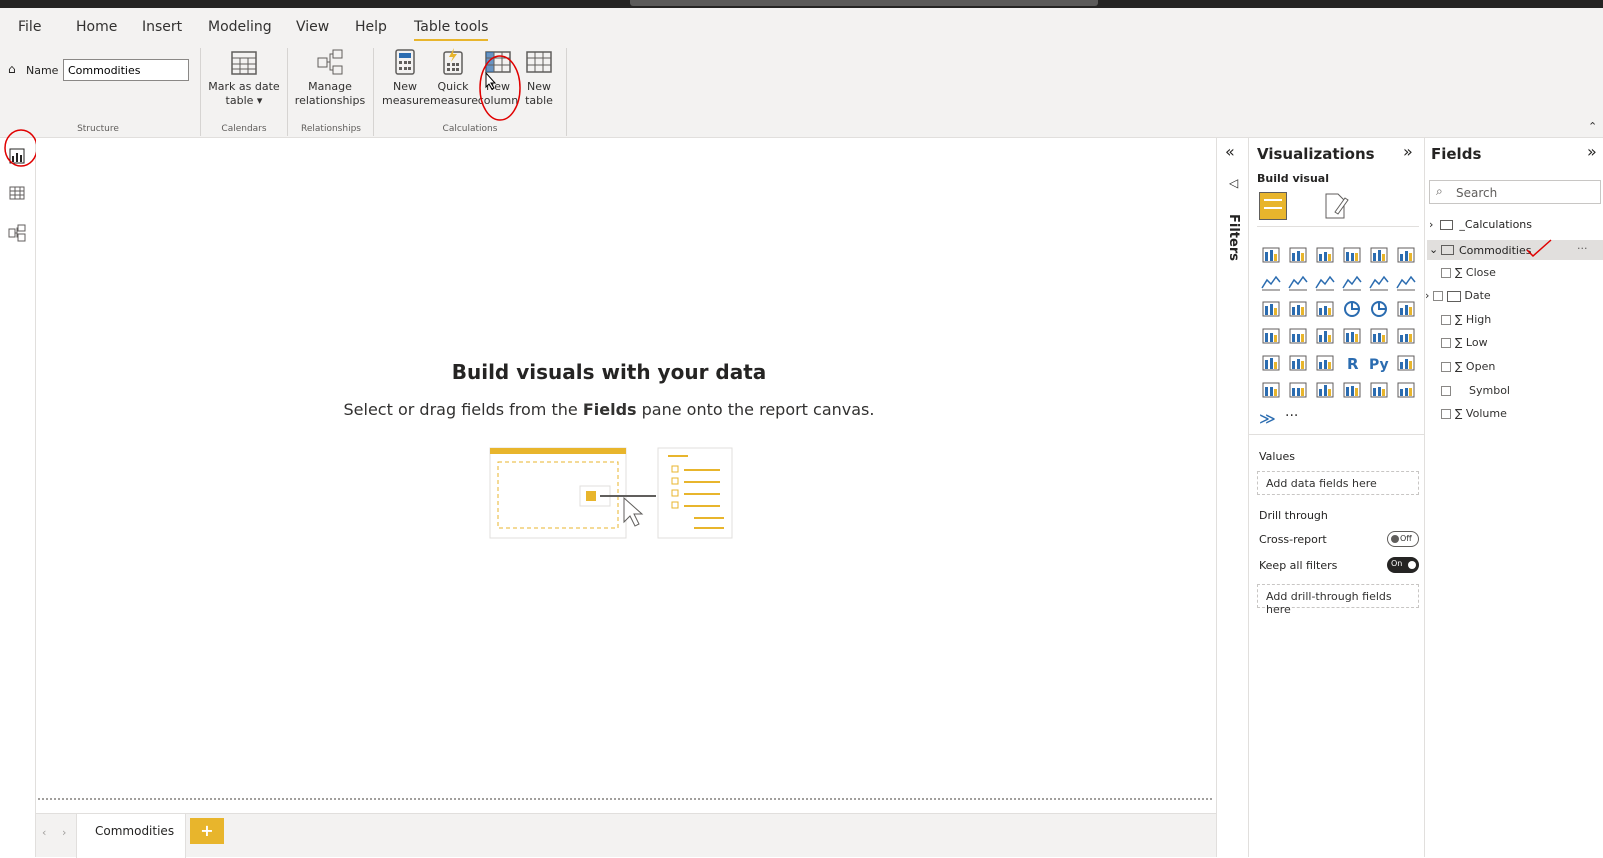 This screenshot has width=1603, height=858. What do you see at coordinates (491, 81) in the screenshot?
I see `mouse-cursor-icon` at bounding box center [491, 81].